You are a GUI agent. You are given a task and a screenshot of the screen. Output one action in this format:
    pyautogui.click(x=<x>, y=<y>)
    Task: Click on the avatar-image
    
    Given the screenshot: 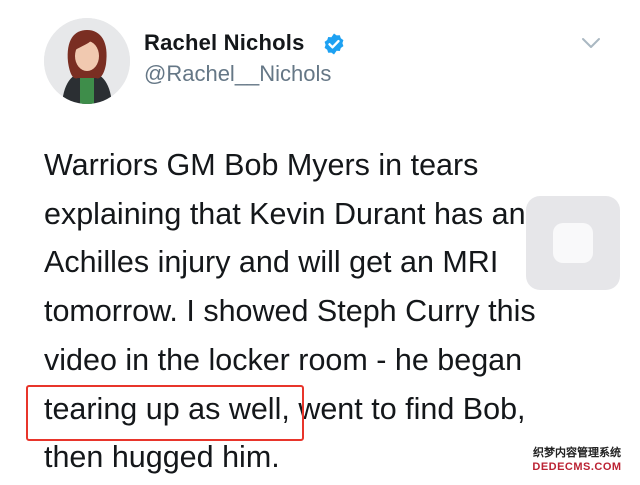 What is the action you would take?
    pyautogui.click(x=87, y=61)
    